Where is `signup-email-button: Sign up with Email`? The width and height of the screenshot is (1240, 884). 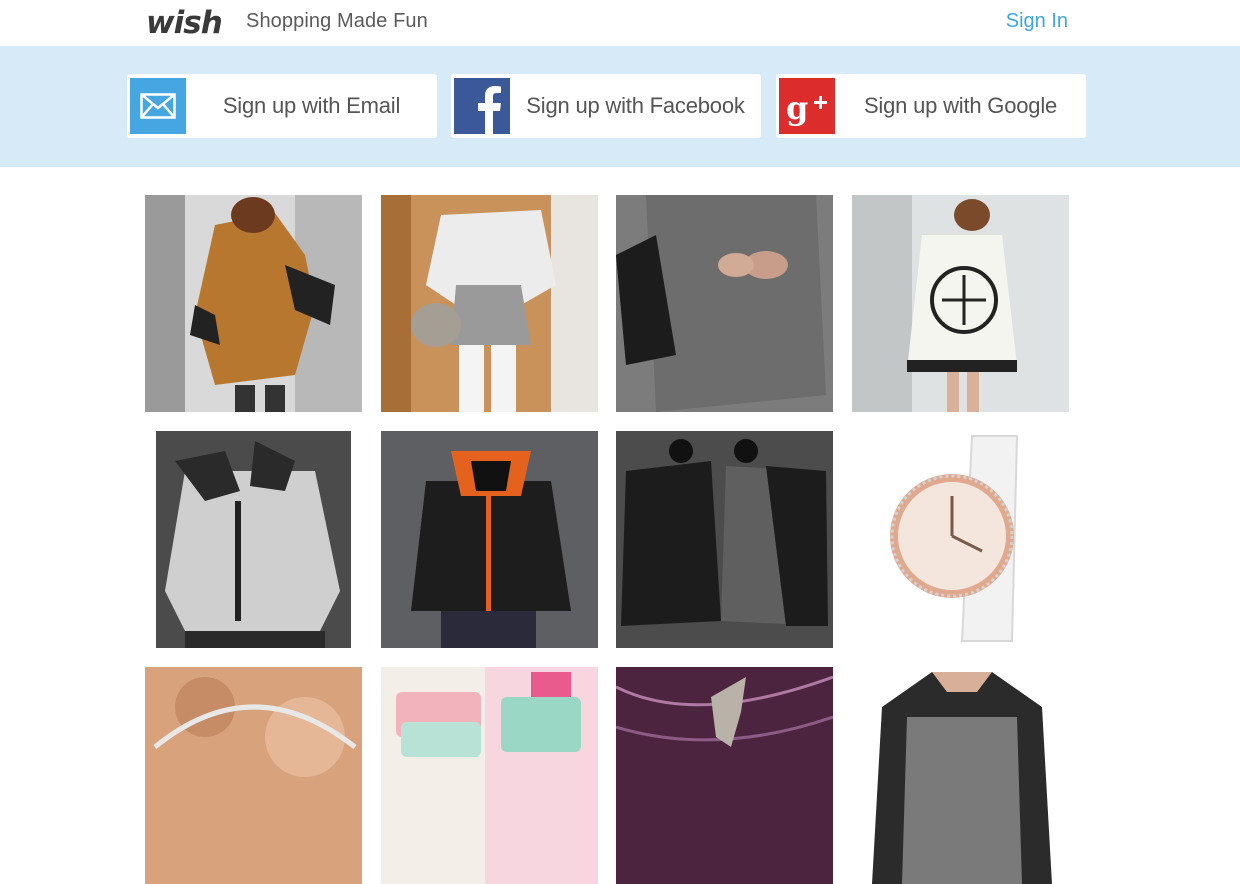
signup-email-button: Sign up with Email is located at coordinates (282, 106).